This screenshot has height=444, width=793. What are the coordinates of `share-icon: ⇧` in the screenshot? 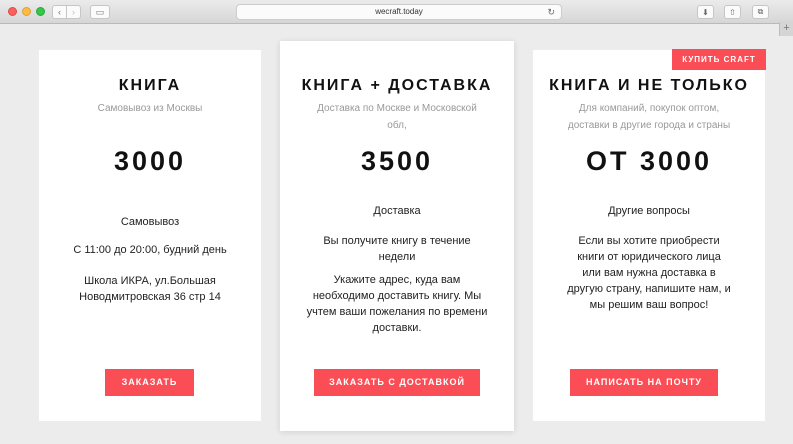 It's located at (732, 12).